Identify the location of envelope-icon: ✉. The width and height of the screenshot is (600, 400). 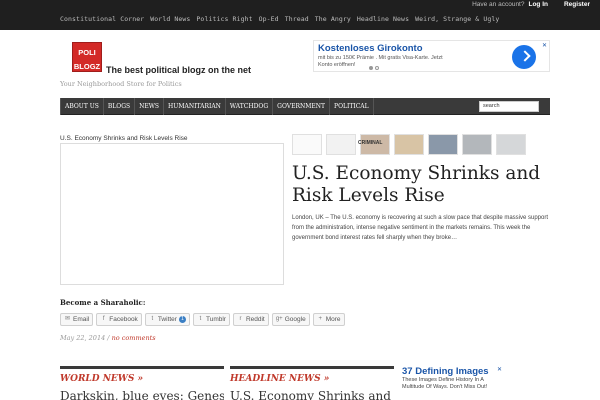
(67, 319).